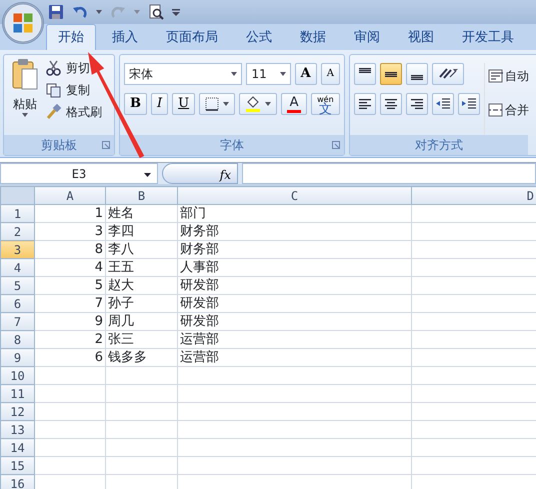  Describe the element at coordinates (17, 481) in the screenshot. I see `row-header: 16` at that location.